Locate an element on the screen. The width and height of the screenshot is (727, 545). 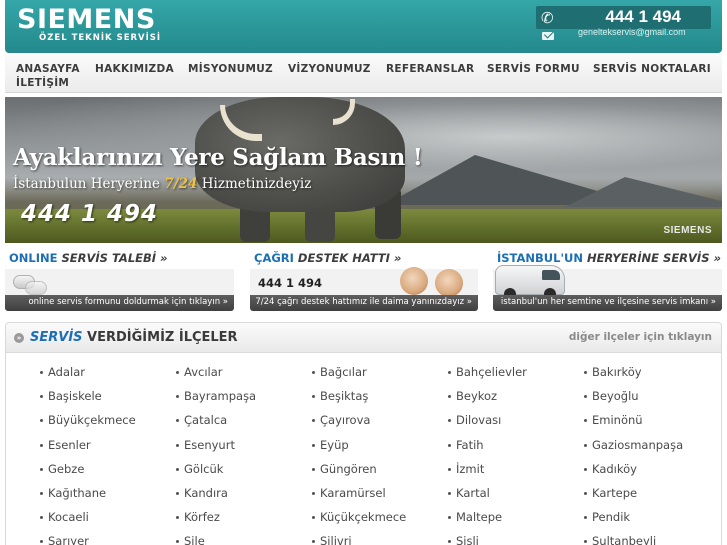
promo-phone: 444 1 494 is located at coordinates (290, 283).